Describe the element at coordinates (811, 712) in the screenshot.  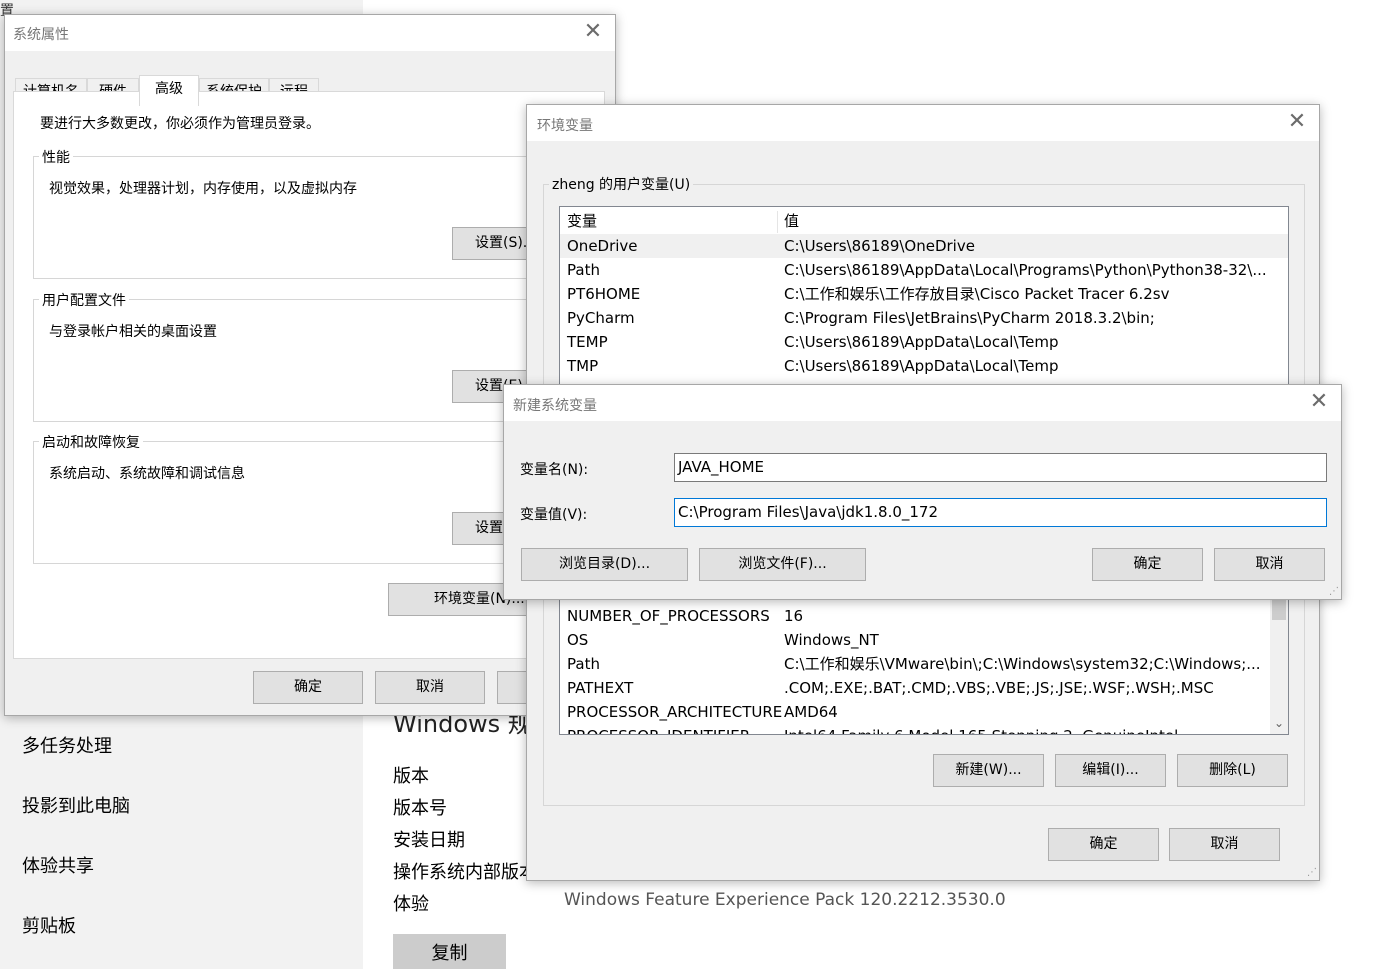
I see `var-value: AMD64` at that location.